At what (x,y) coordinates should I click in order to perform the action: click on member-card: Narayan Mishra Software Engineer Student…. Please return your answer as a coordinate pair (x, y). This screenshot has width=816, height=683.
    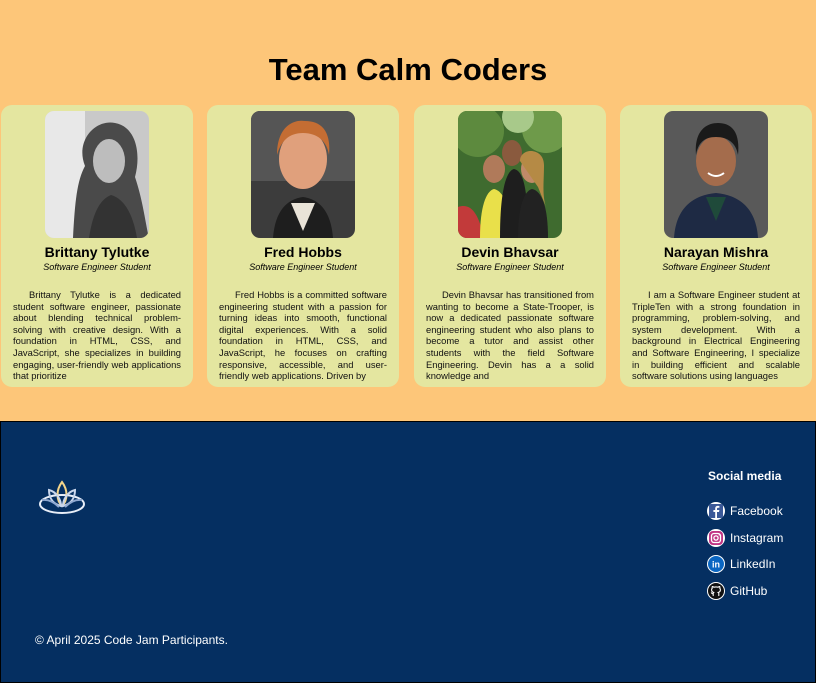
    Looking at the image, I should click on (716, 246).